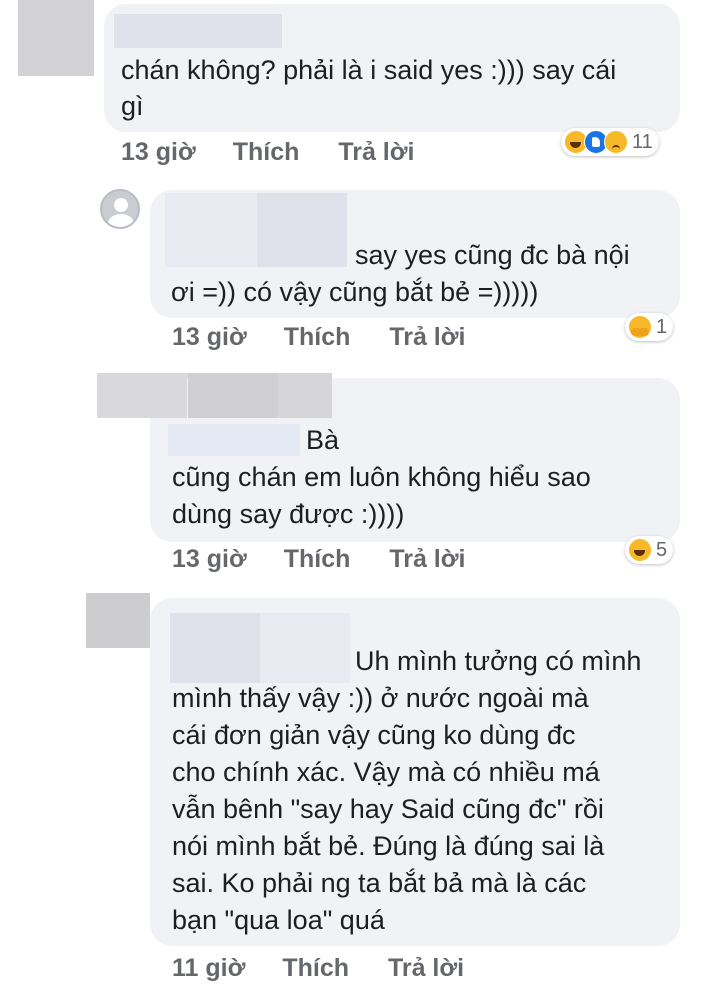 This screenshot has height=1000, width=702. What do you see at coordinates (355, 292) in the screenshot?
I see `comment-text-line: ơi =)) có vậy cũng bắt bẻ =)))))` at bounding box center [355, 292].